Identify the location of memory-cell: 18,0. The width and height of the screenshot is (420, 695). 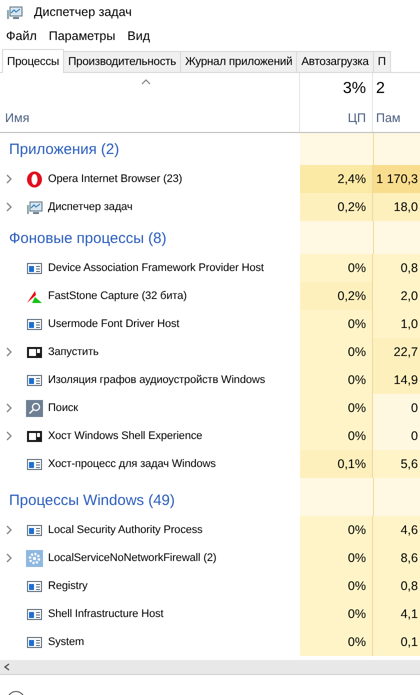
(396, 207).